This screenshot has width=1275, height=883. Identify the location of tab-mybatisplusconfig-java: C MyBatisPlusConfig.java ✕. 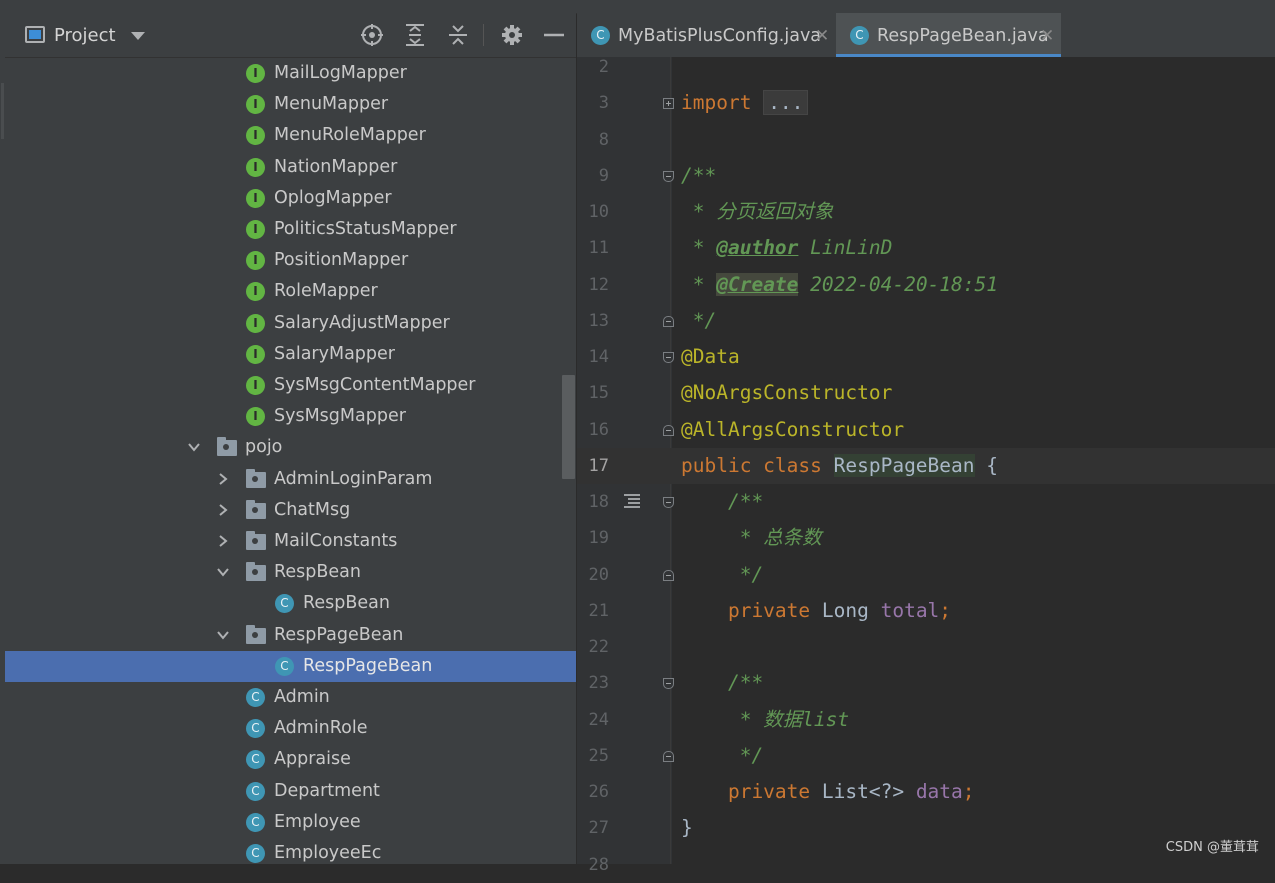
(706, 35).